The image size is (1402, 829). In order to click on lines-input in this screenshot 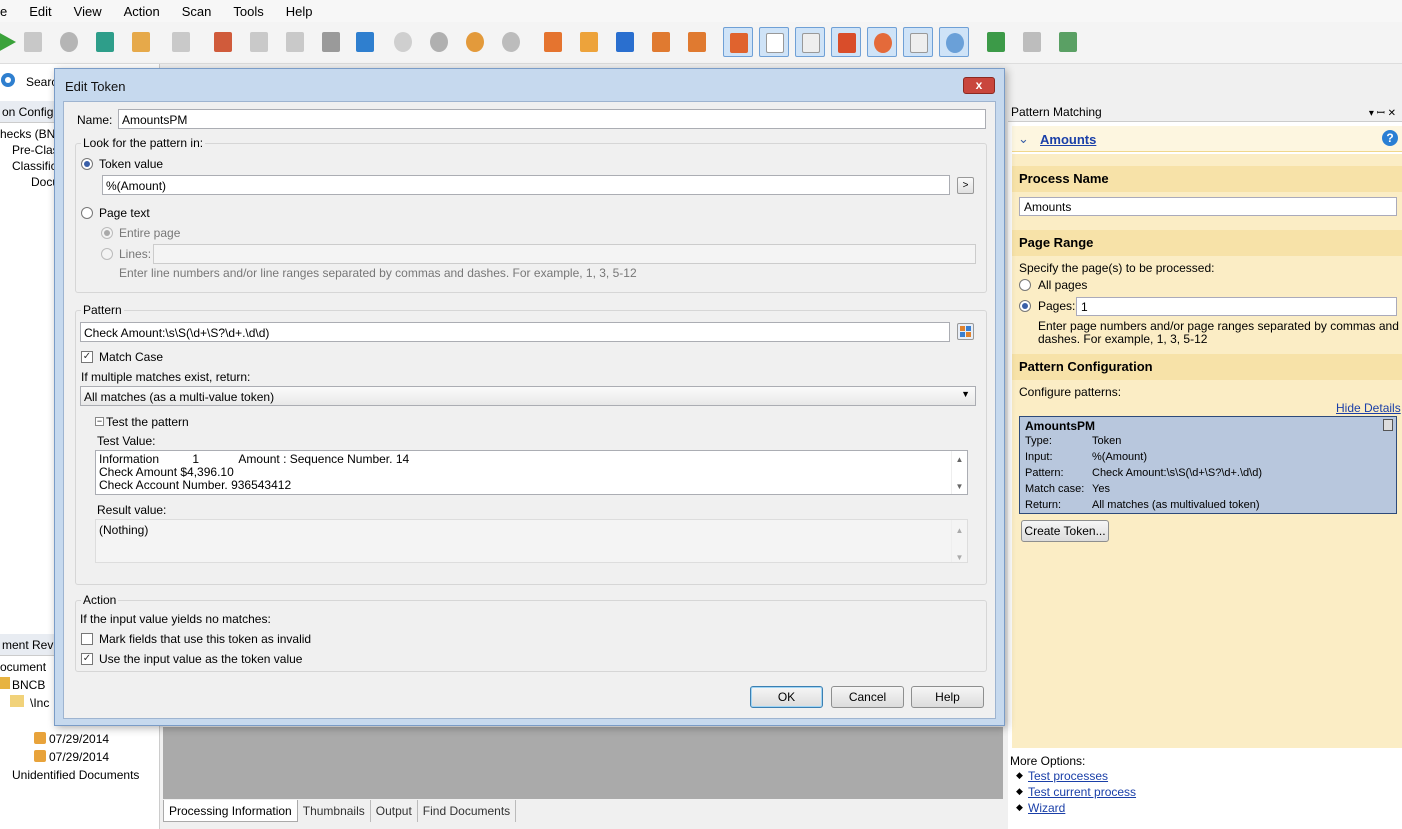, I will do `click(564, 254)`.